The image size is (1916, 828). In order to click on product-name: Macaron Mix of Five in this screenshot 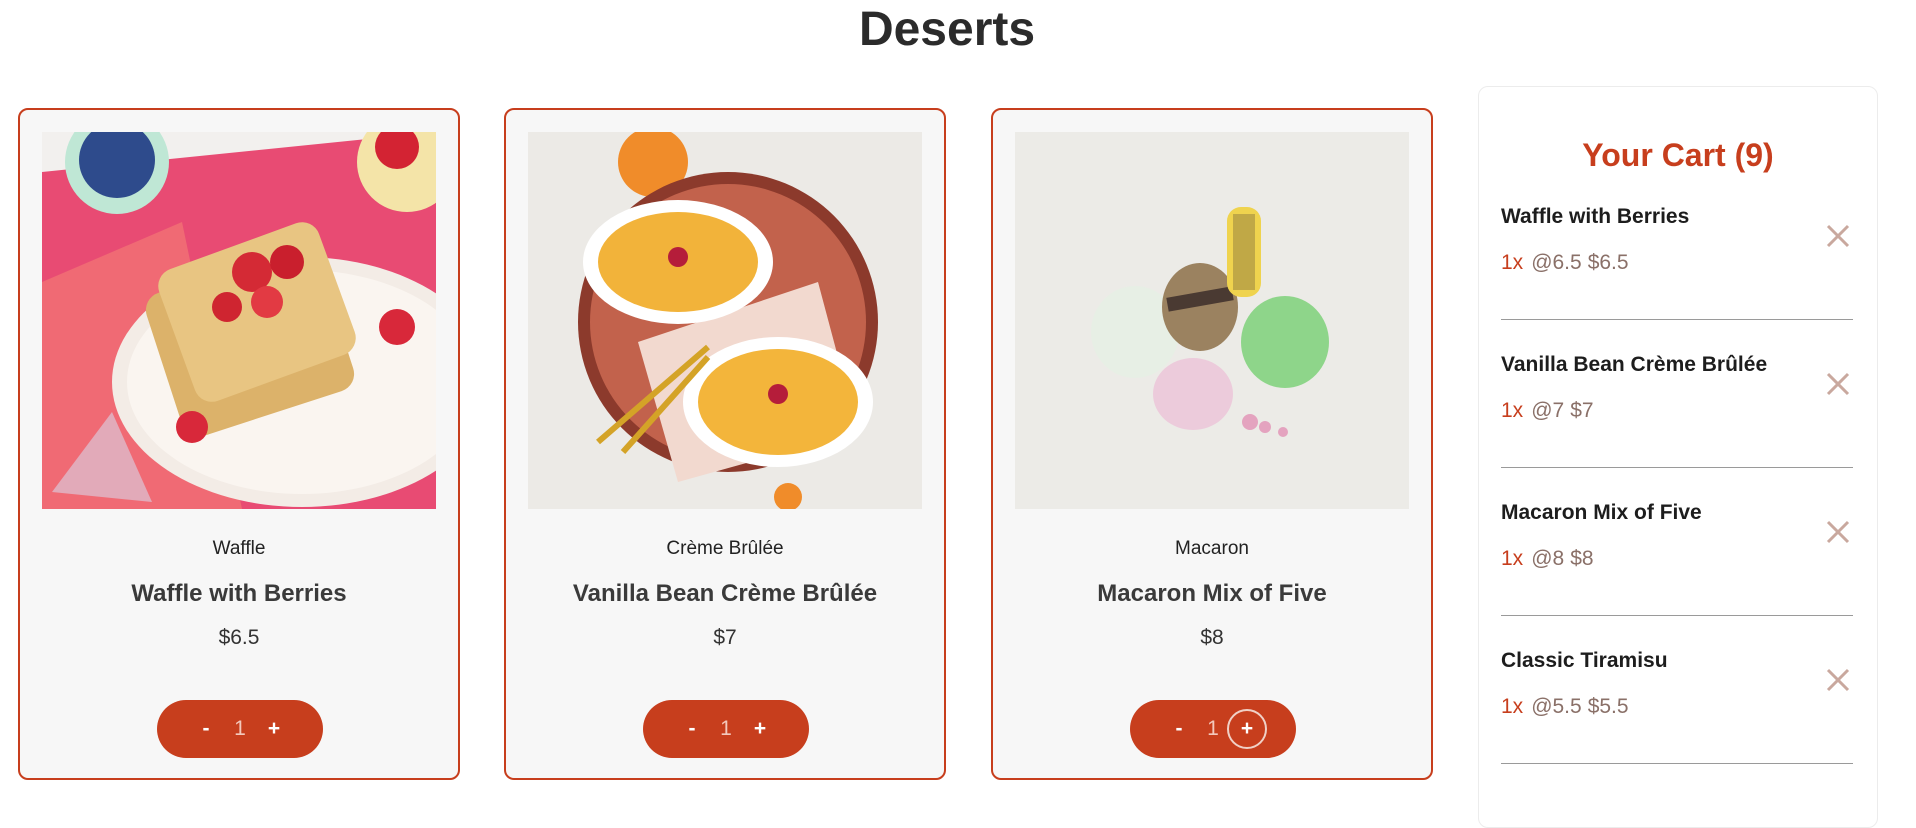, I will do `click(1212, 593)`.